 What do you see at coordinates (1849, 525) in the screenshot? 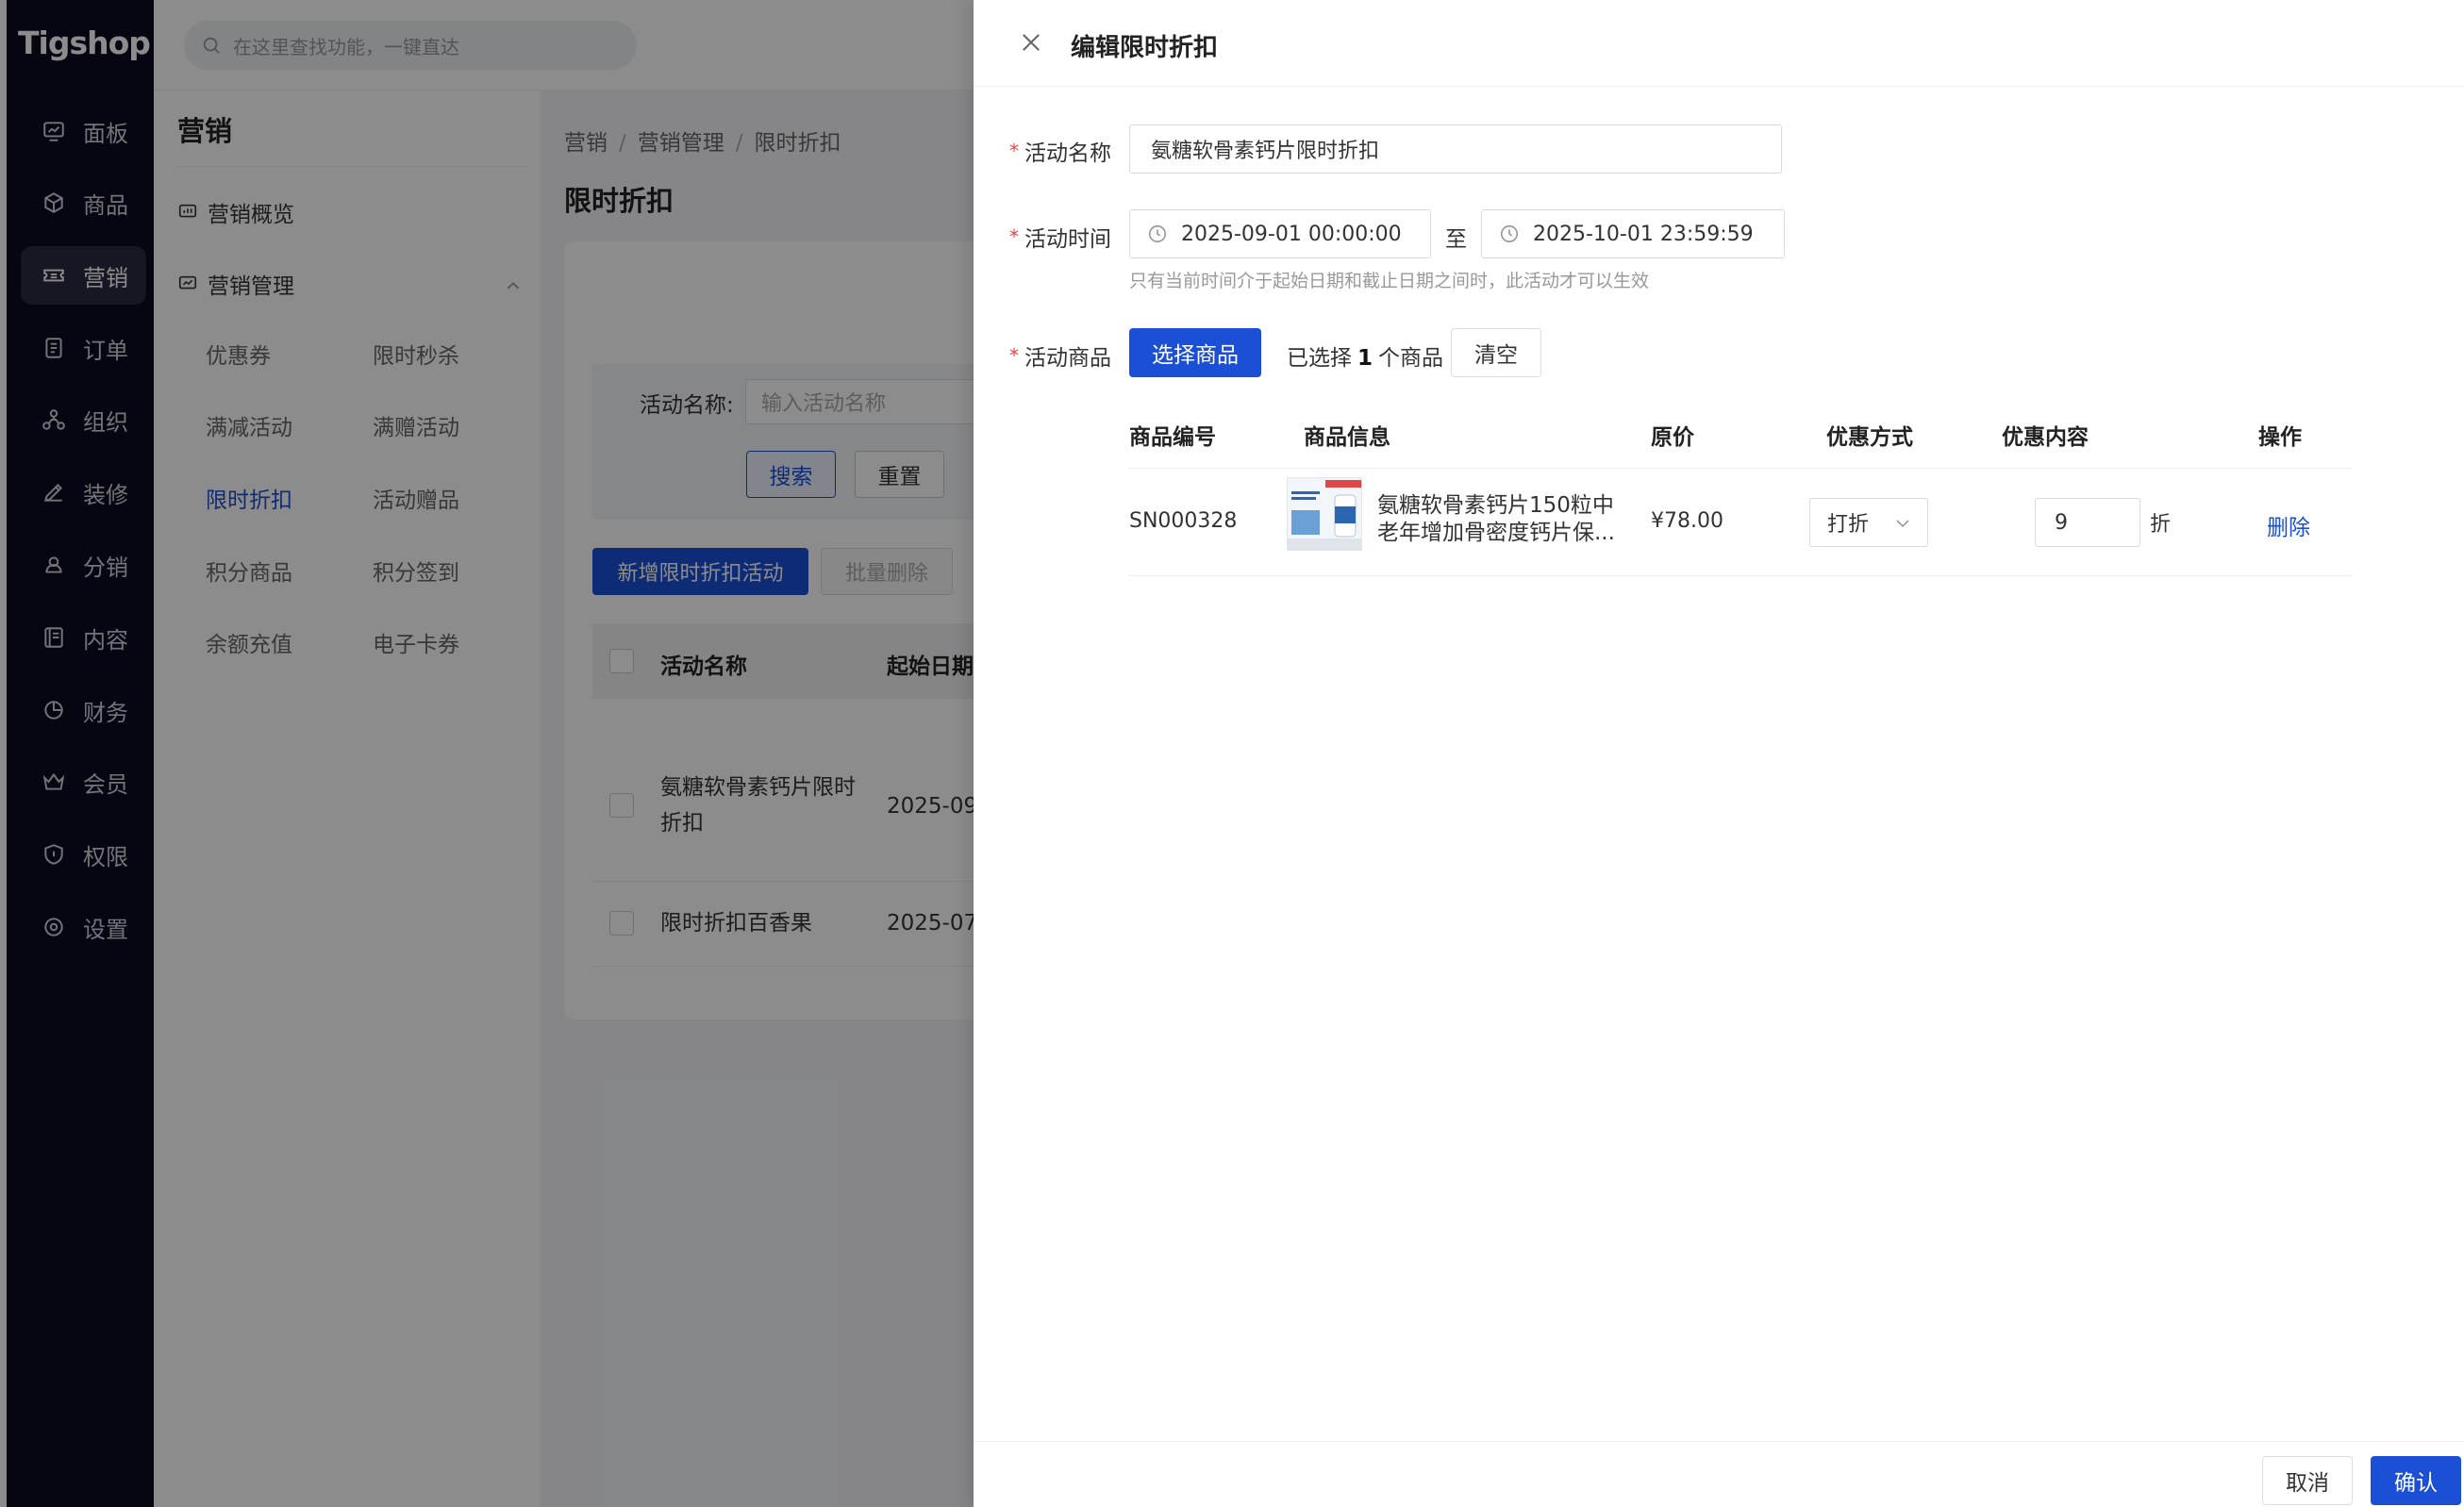
I see `discount-type-value: 打折` at bounding box center [1849, 525].